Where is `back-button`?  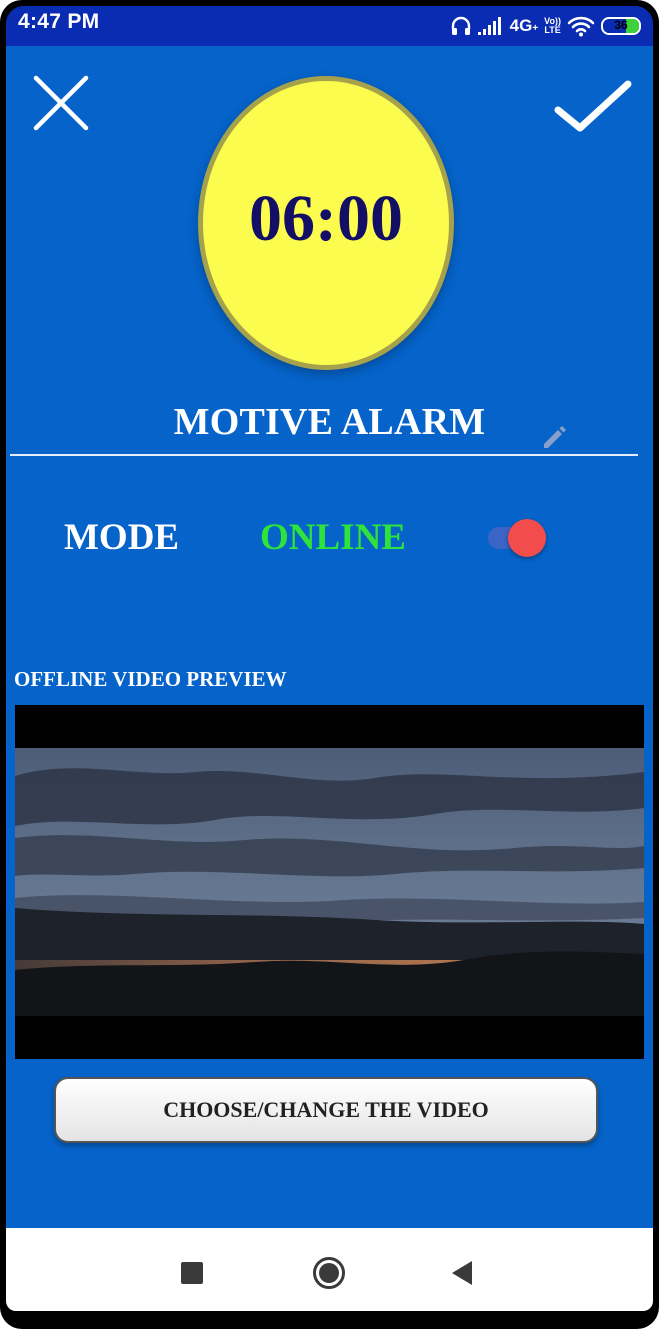
back-button is located at coordinates (462, 1273).